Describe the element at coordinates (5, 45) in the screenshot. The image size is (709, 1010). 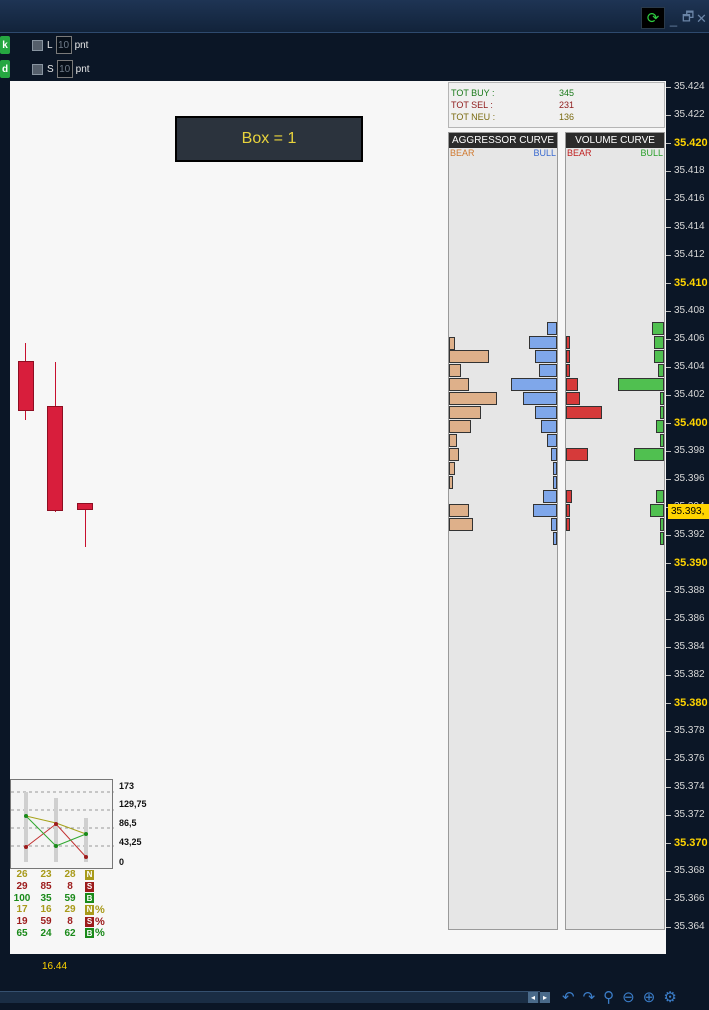
I see `toolbar-button-k: k` at that location.